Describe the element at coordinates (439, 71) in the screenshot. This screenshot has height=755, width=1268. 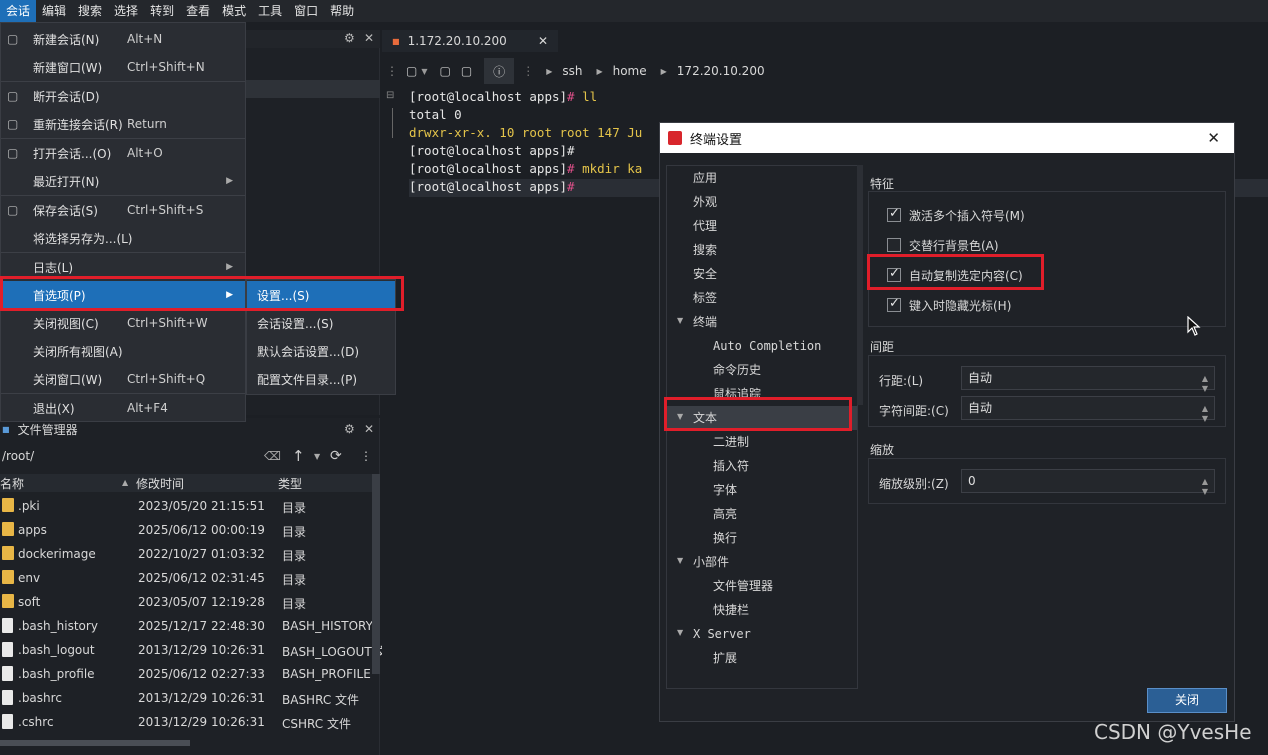
I see `disconnect-icon: ▢` at that location.